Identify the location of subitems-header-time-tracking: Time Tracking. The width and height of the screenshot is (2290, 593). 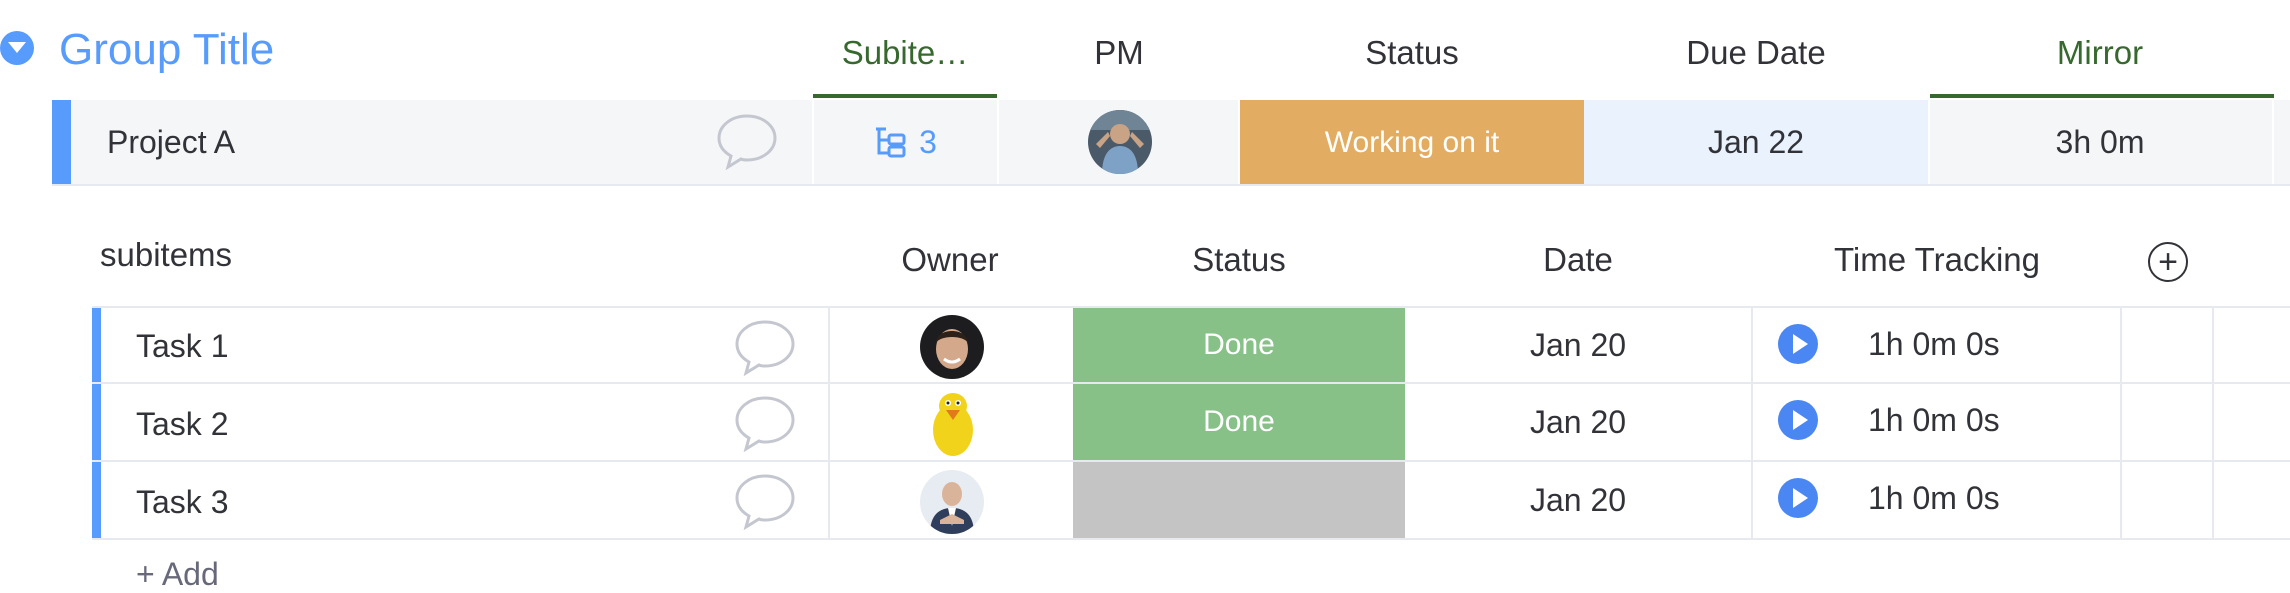
(1937, 260).